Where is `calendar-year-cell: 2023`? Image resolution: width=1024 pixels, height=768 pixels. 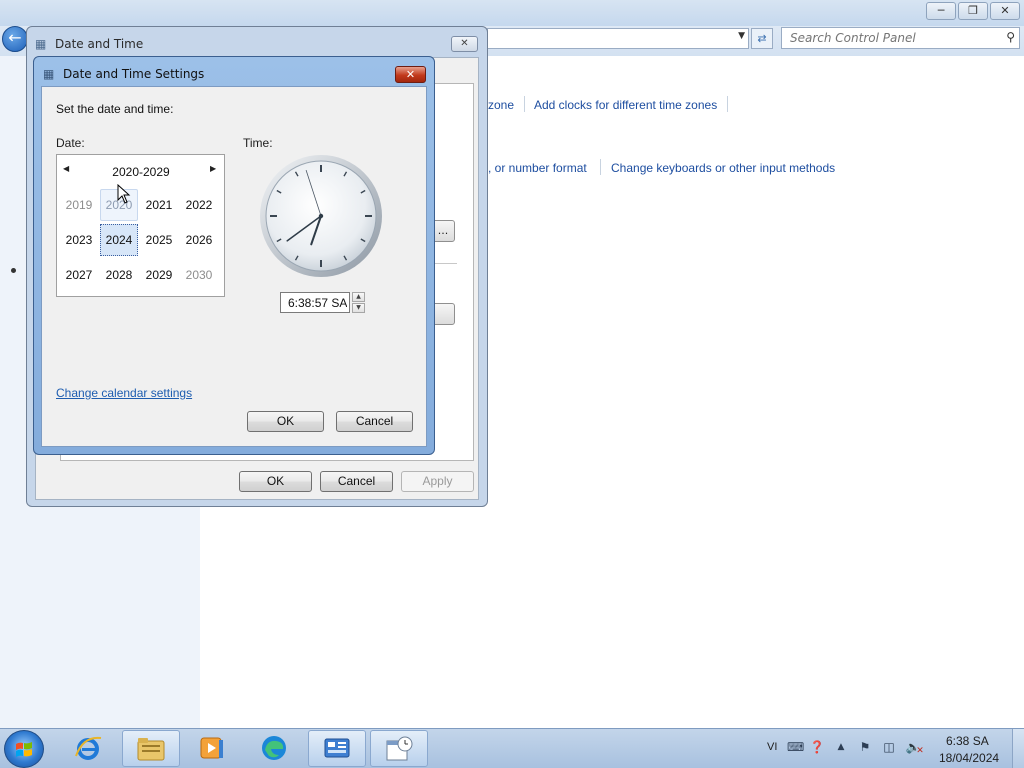 calendar-year-cell: 2023 is located at coordinates (79, 240).